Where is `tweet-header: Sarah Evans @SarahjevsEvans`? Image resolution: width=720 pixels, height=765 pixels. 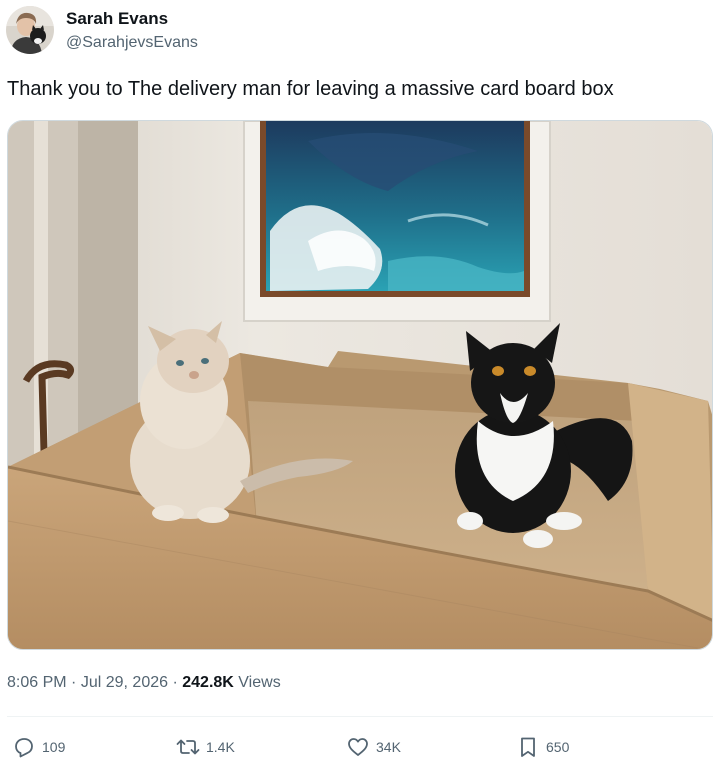
tweet-header: Sarah Evans @SarahjevsEvans is located at coordinates (102, 31).